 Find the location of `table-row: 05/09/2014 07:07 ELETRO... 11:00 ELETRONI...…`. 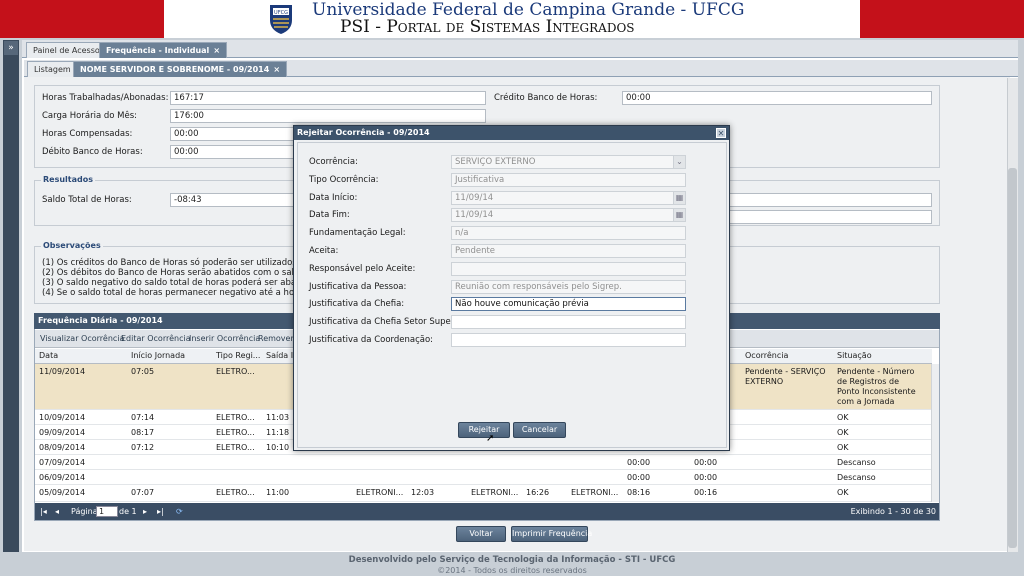

table-row: 05/09/2014 07:07 ELETRO... 11:00 ELETRONI...… is located at coordinates (483, 493).